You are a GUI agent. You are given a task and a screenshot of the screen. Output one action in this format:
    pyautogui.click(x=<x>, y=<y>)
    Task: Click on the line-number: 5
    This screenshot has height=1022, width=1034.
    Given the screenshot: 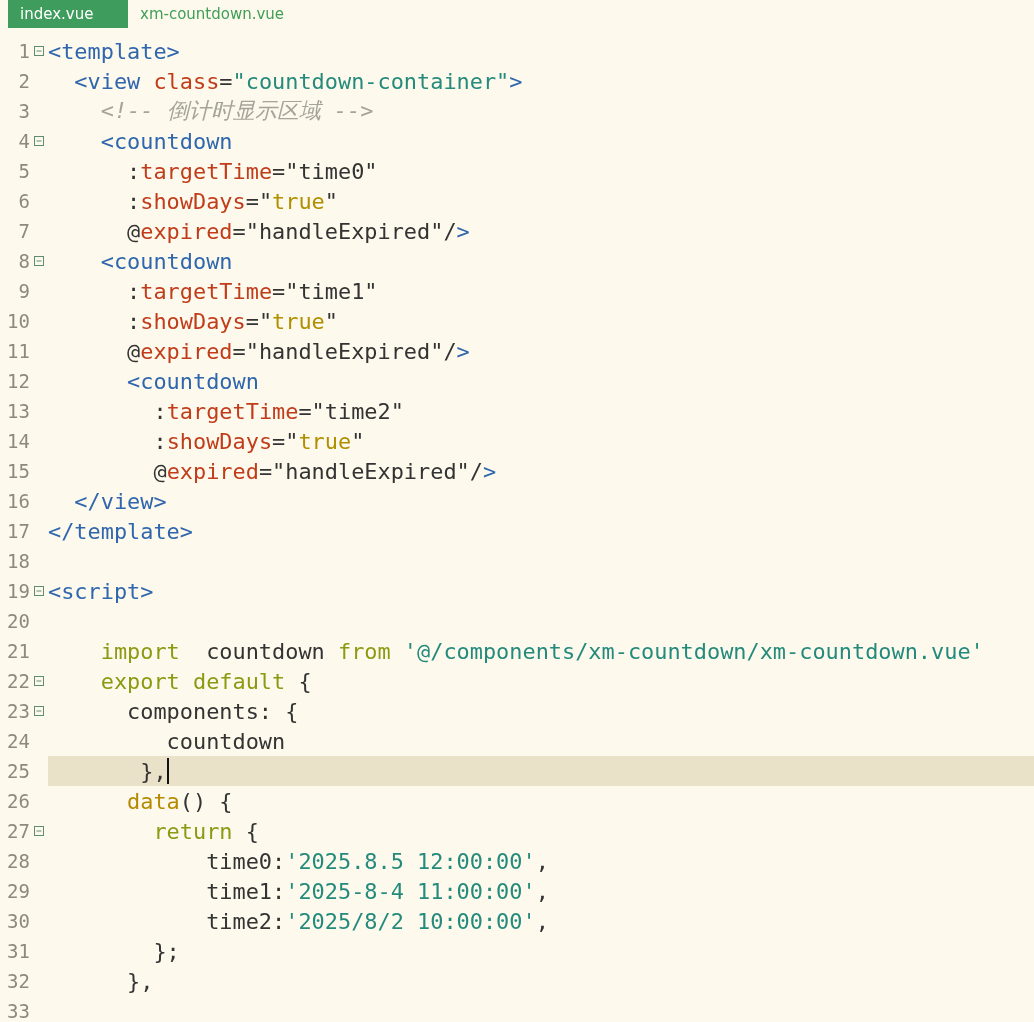 What is the action you would take?
    pyautogui.click(x=23, y=171)
    